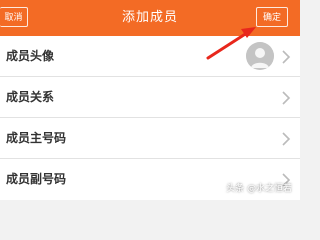 The width and height of the screenshot is (320, 240). I want to click on row-label: 成员副号码, so click(36, 179).